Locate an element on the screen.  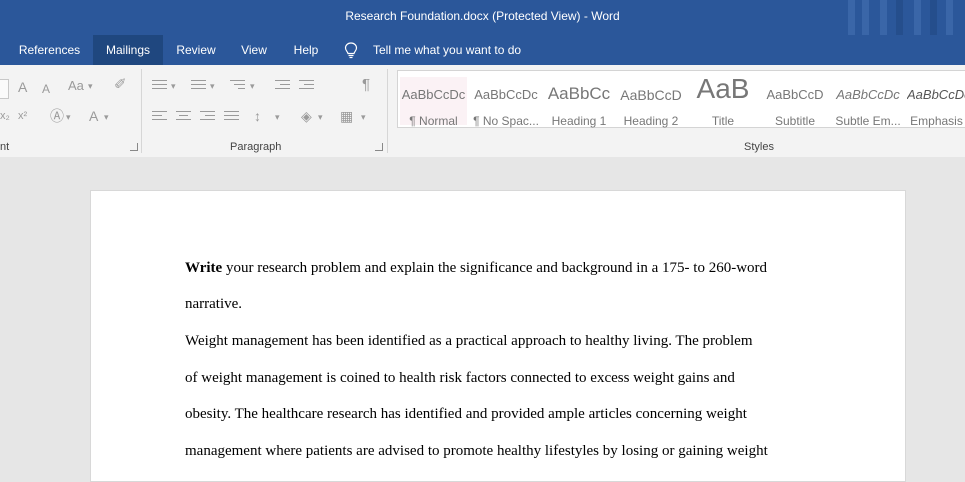
font-dialog-launcher is located at coordinates (134, 147).